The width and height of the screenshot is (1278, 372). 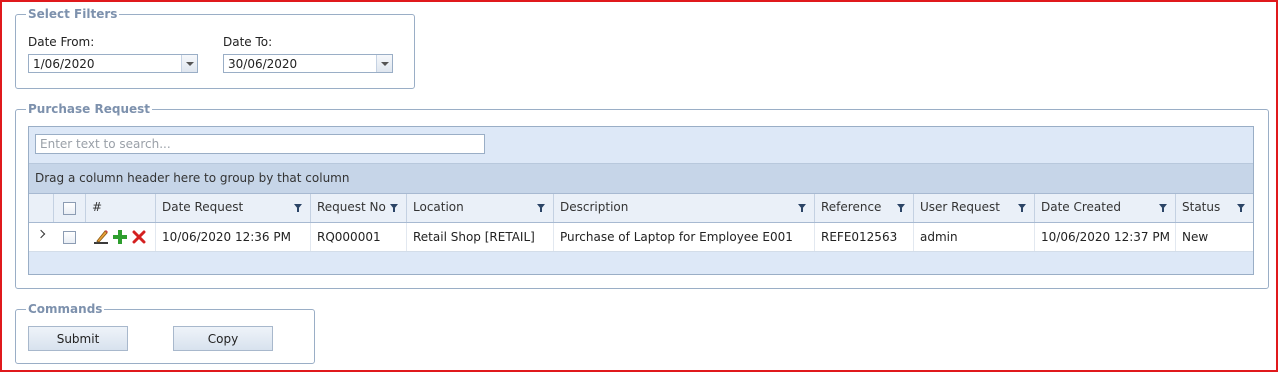 What do you see at coordinates (64, 64) in the screenshot?
I see `date-from-value: 1/06/2020` at bounding box center [64, 64].